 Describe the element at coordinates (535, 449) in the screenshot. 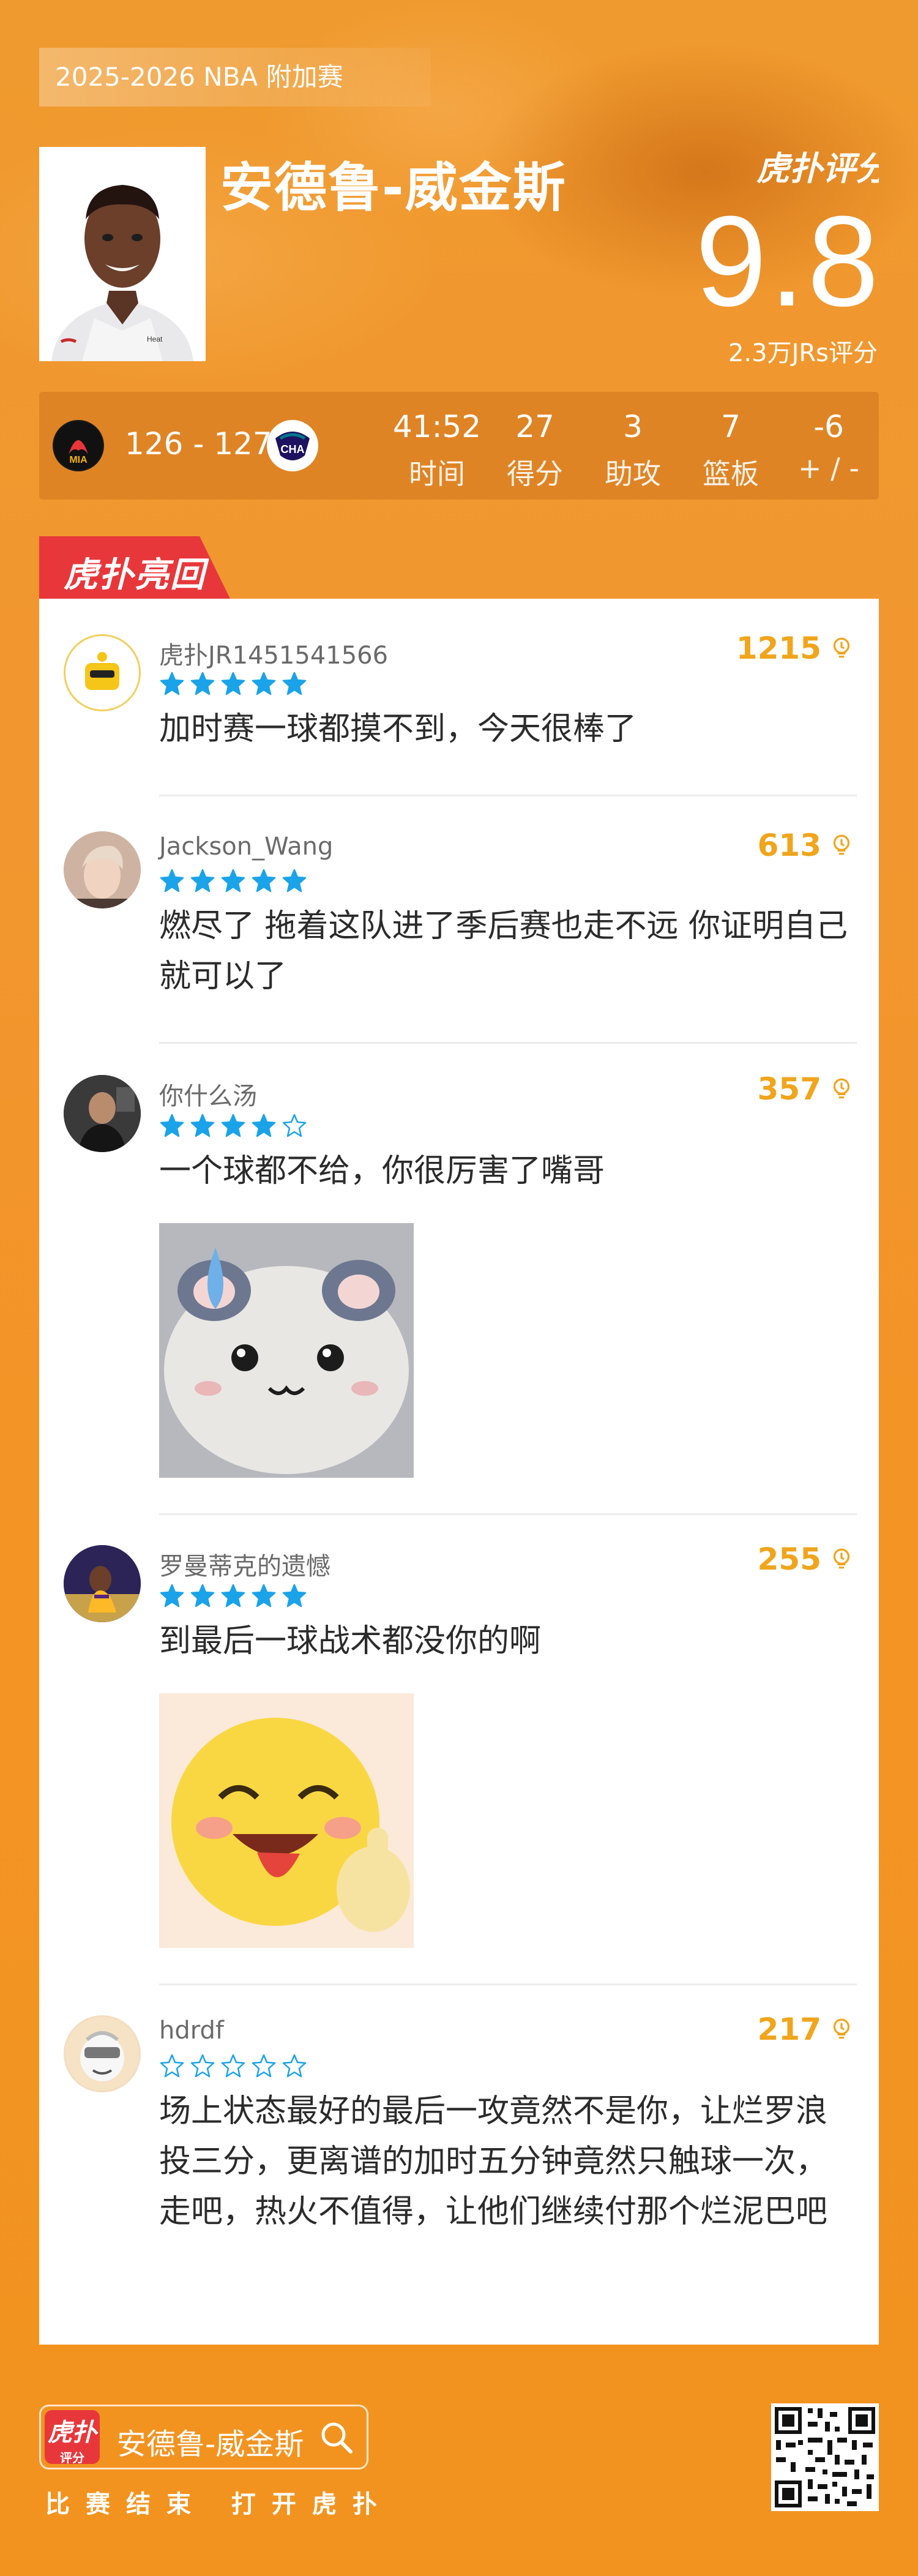

I see `stat-points: 27 得分` at that location.